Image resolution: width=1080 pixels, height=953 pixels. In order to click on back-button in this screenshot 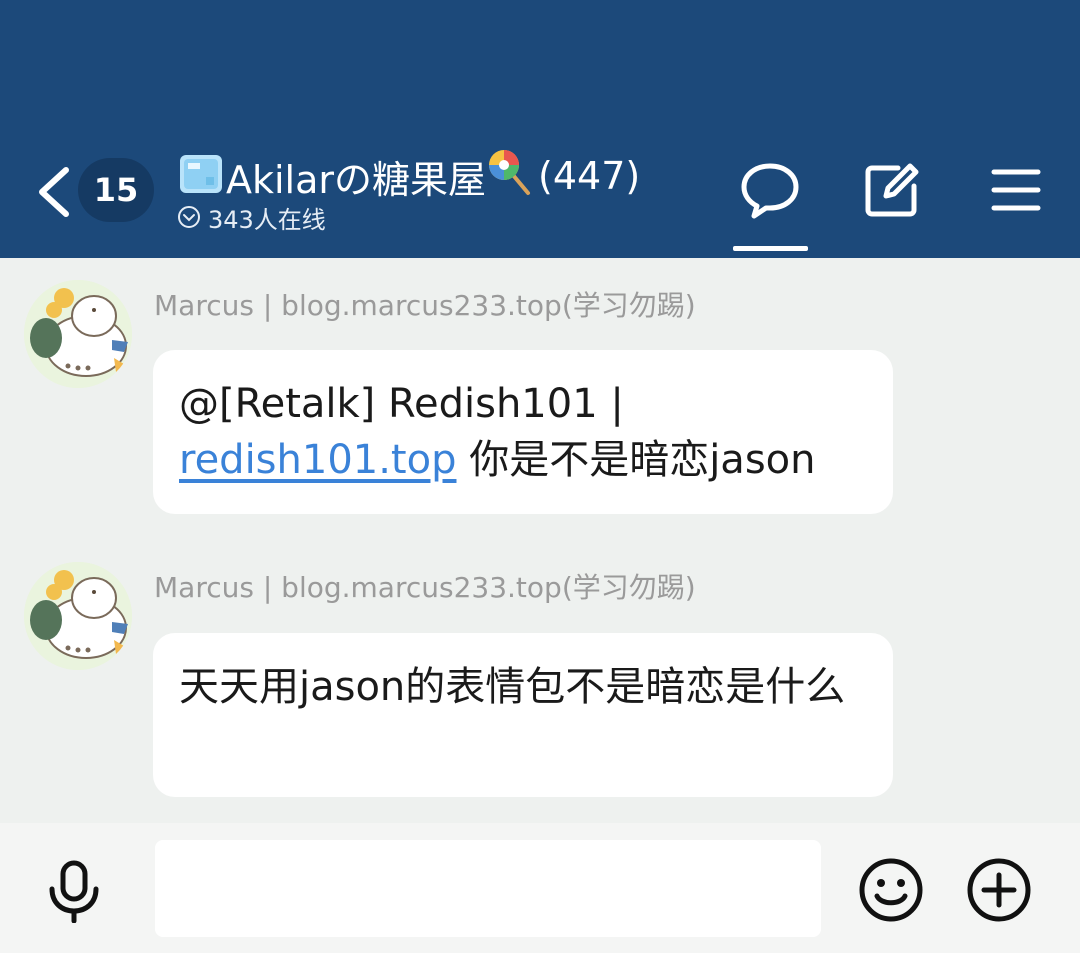, I will do `click(55, 192)`.